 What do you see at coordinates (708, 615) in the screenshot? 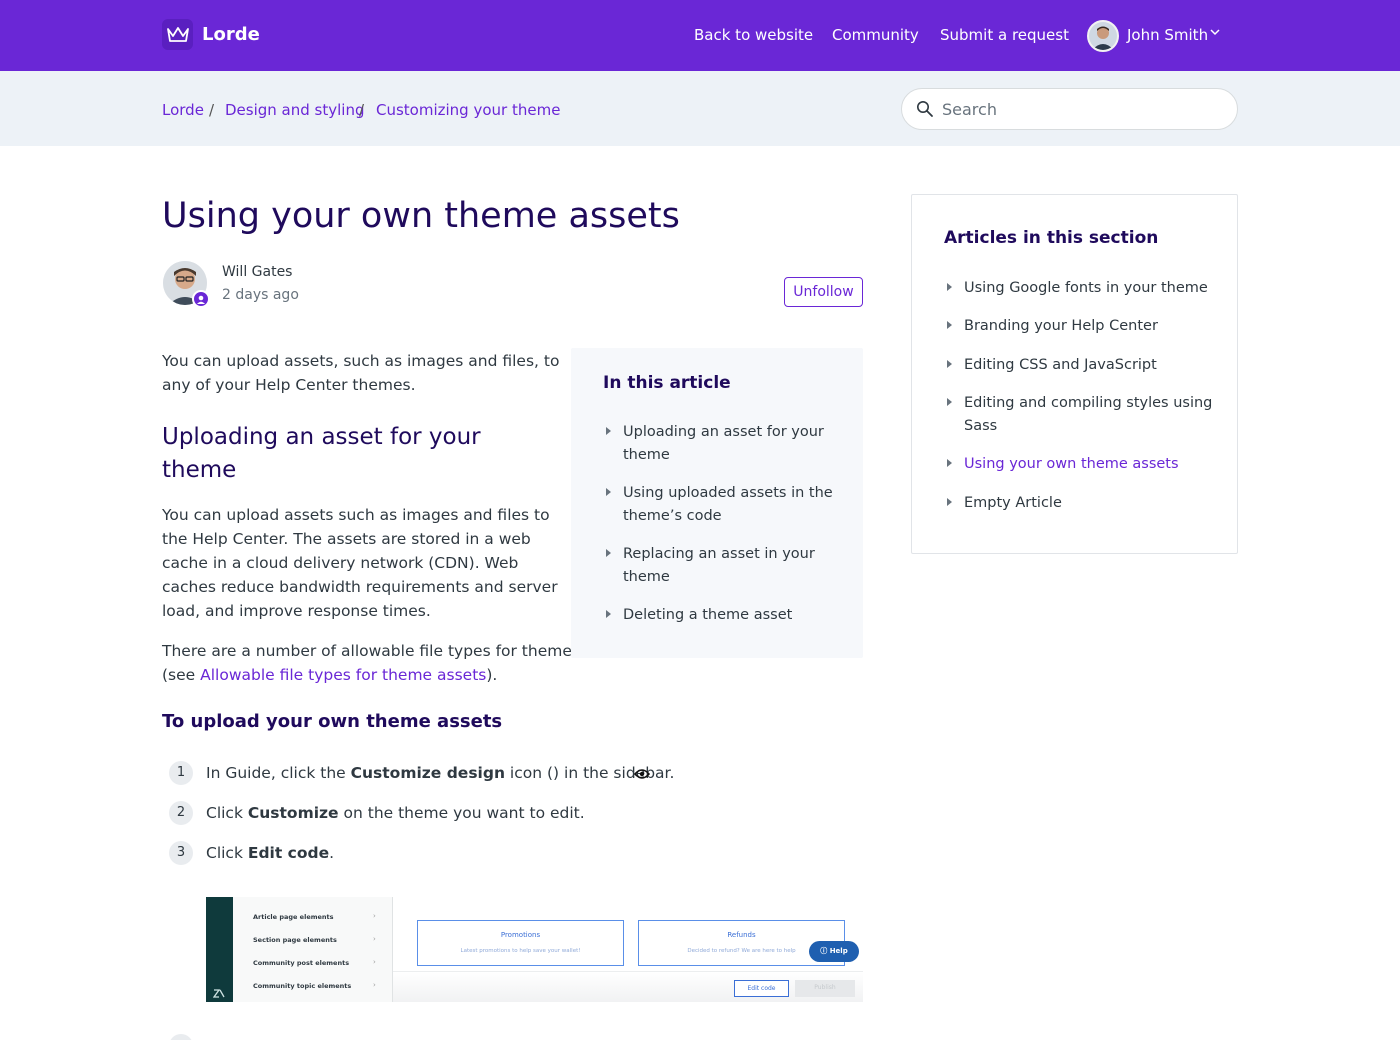
I see `toc-item-text: Deleting a theme asset` at bounding box center [708, 615].